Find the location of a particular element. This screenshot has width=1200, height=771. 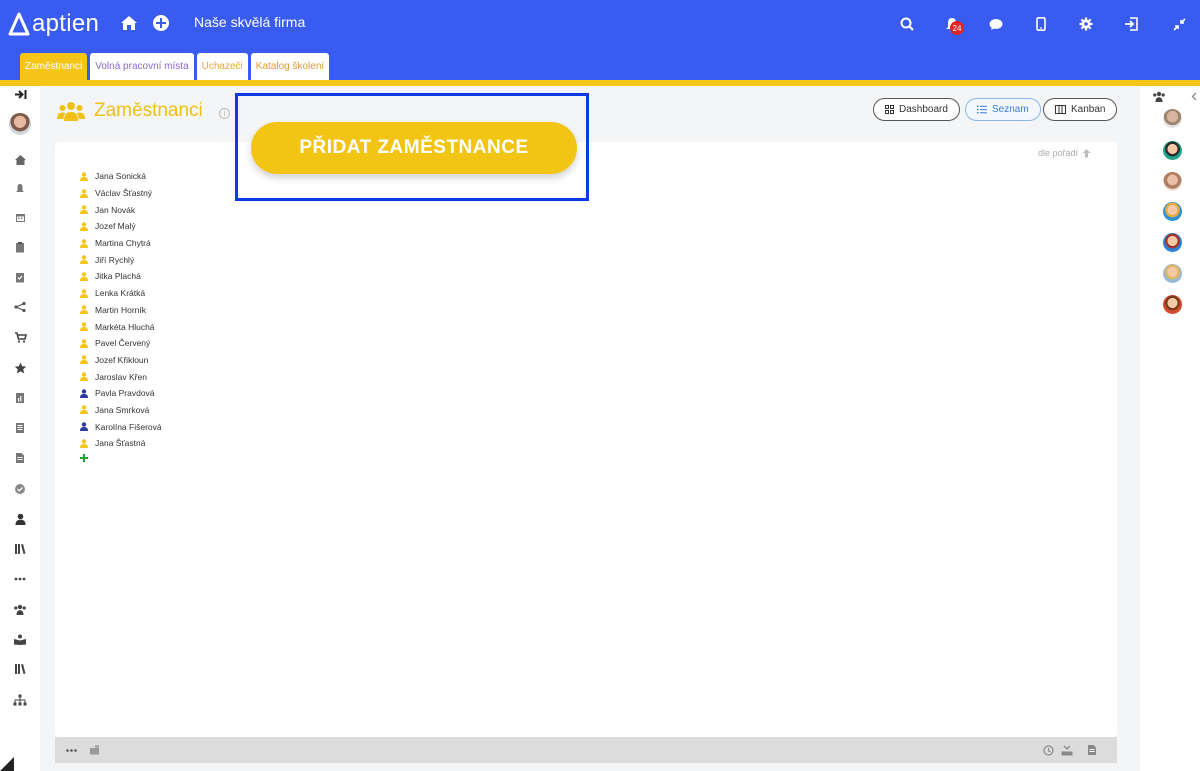

clipboard-check-icon is located at coordinates (20, 277).